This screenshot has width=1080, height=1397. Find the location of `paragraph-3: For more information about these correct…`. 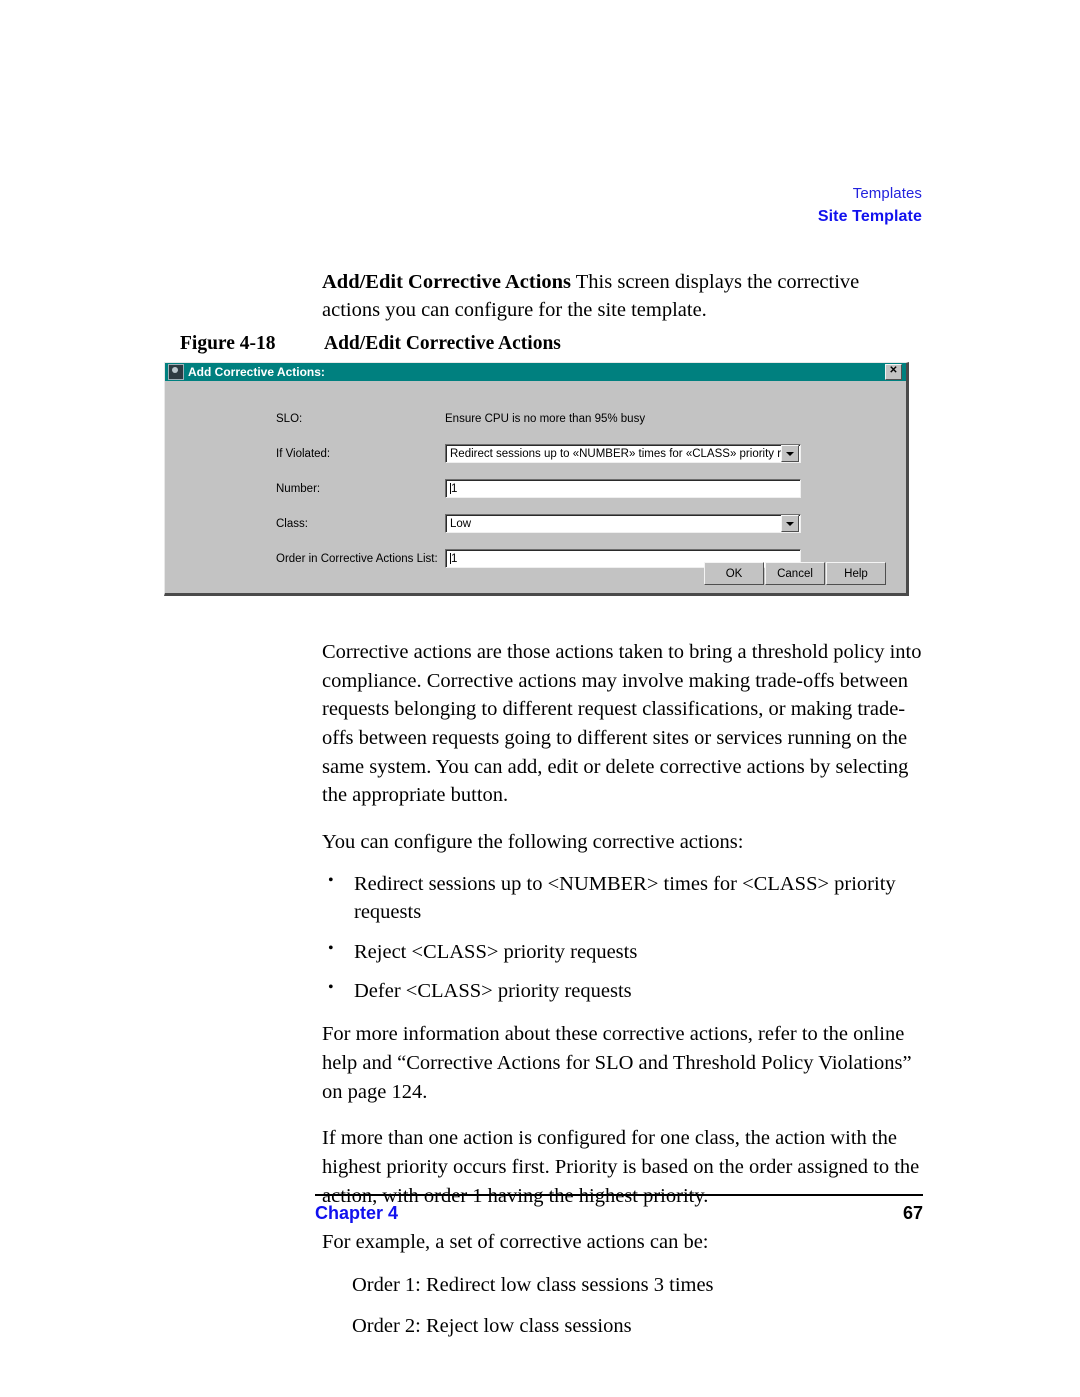

paragraph-3: For more information about these correct… is located at coordinates (617, 1063).